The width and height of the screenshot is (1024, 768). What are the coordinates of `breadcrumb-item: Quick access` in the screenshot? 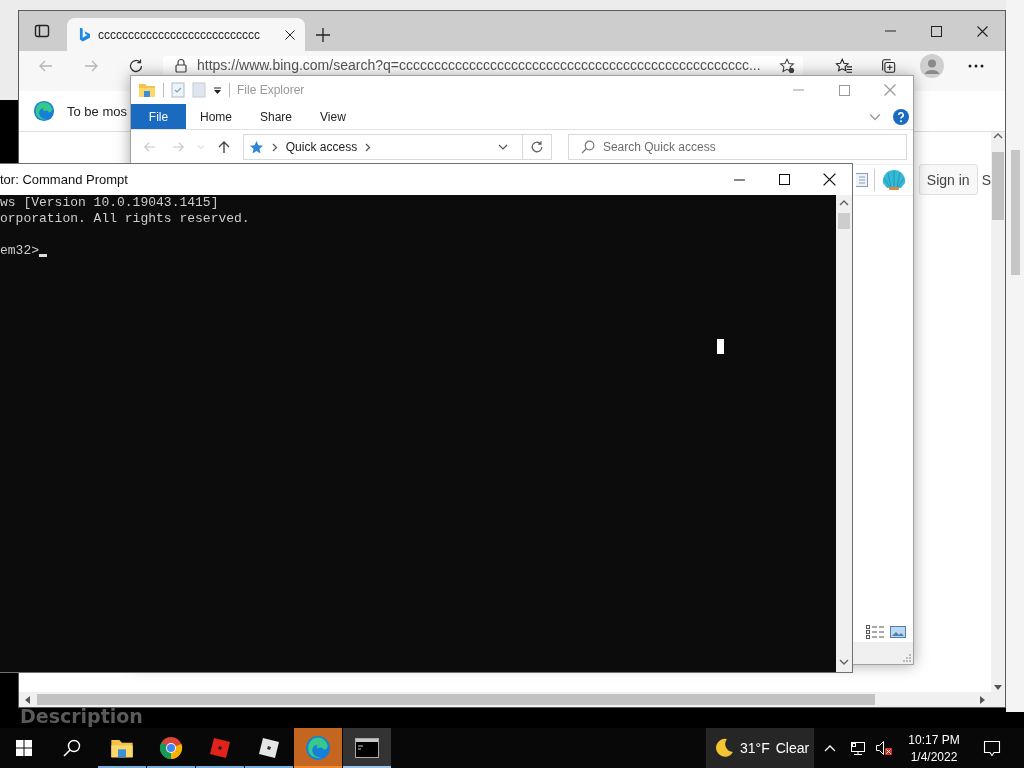 It's located at (321, 147).